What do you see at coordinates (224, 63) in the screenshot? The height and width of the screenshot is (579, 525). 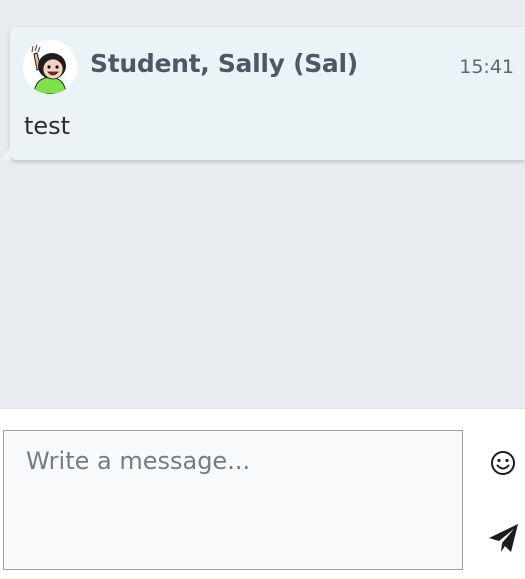 I see `sender-name: Student, Sally (Sal)` at bounding box center [224, 63].